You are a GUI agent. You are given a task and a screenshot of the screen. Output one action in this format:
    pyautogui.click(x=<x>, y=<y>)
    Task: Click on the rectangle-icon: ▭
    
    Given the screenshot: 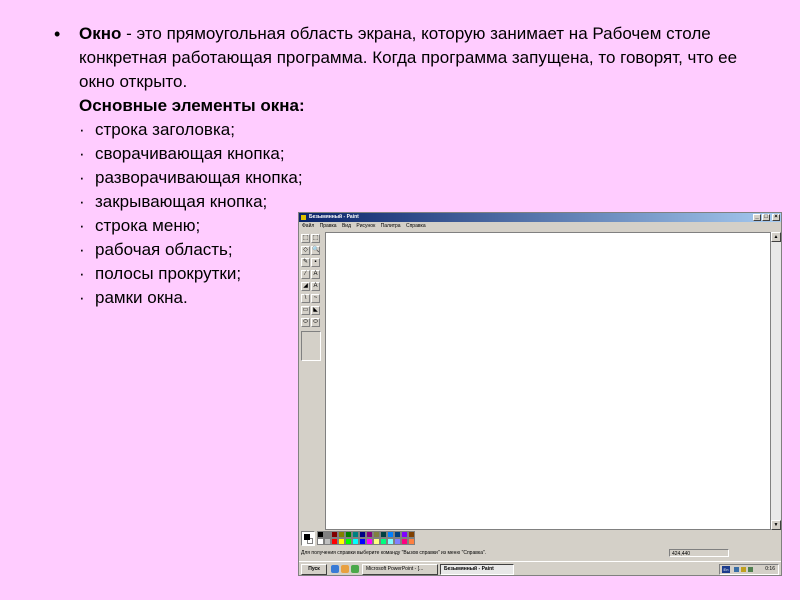 What is the action you would take?
    pyautogui.click(x=305, y=310)
    